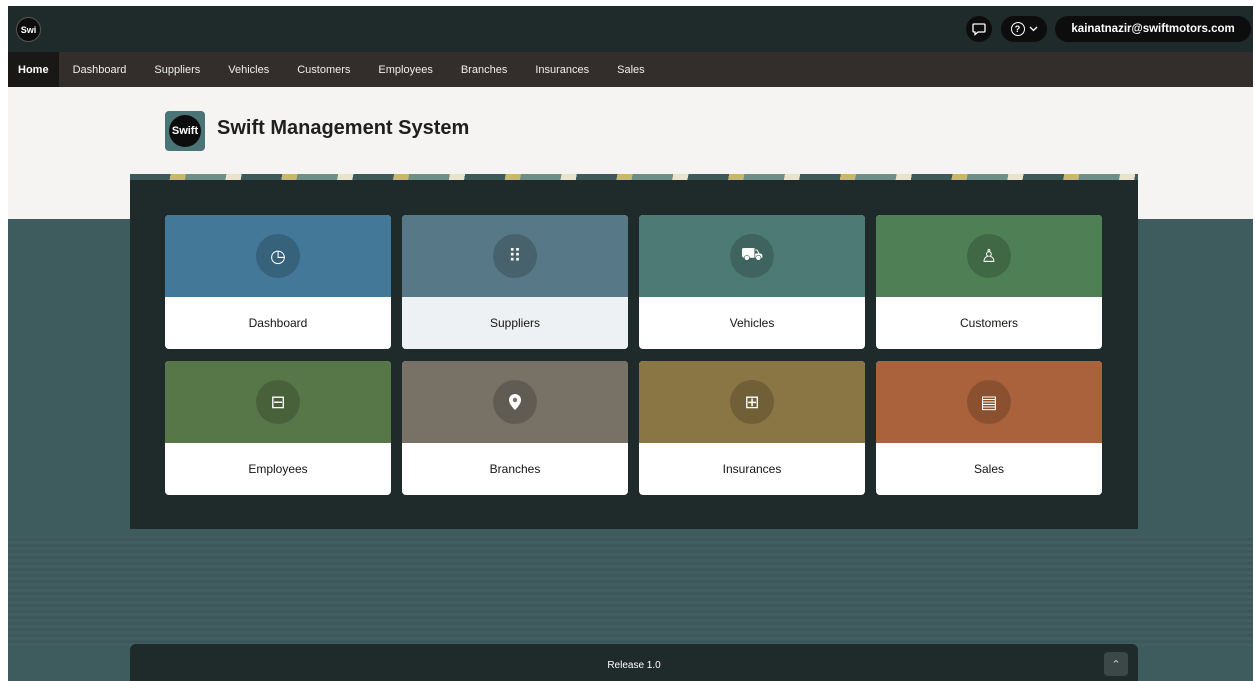  I want to click on tile-header: ⛟, so click(752, 256).